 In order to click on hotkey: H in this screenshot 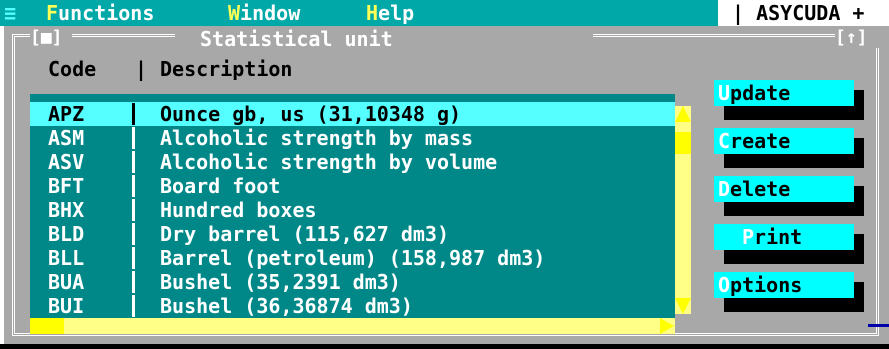, I will do `click(372, 13)`.